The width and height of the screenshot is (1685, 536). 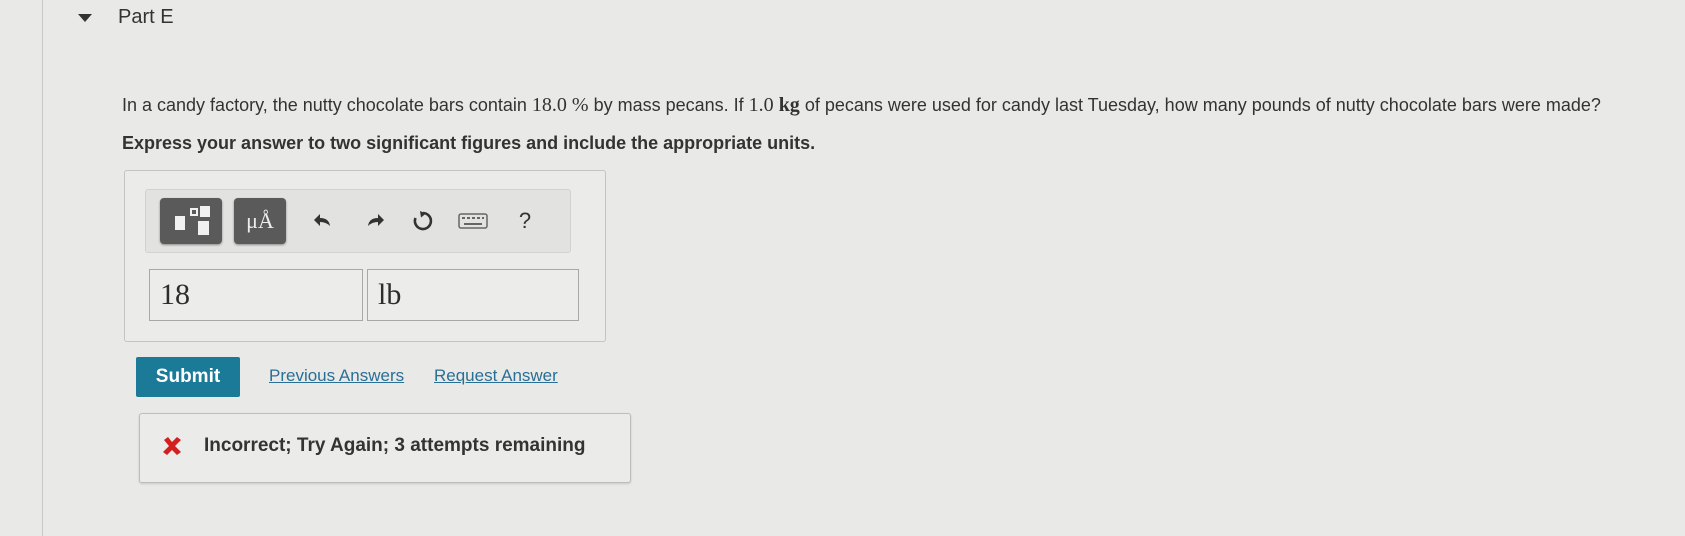 What do you see at coordinates (473, 295) in the screenshot?
I see `answer-unit-input: lb` at bounding box center [473, 295].